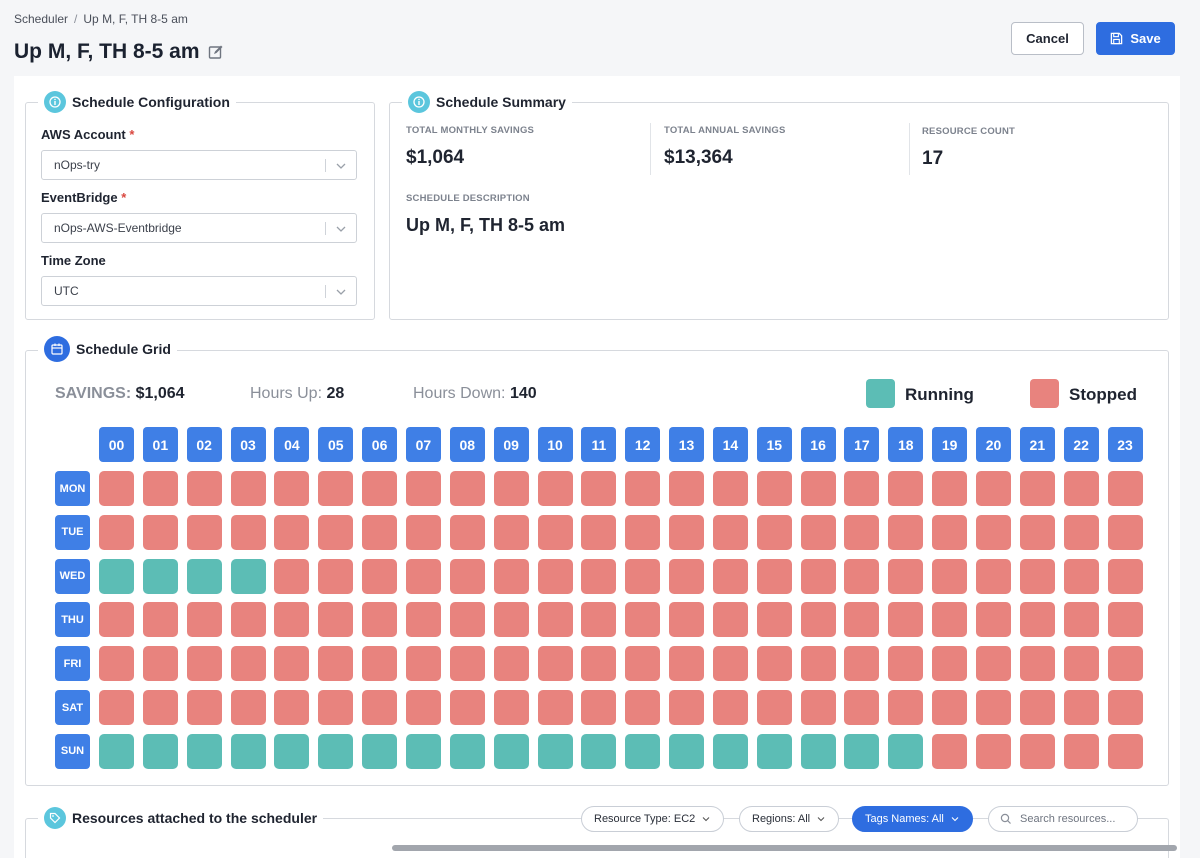 The width and height of the screenshot is (1200, 858). Describe the element at coordinates (1081, 664) in the screenshot. I see `grid-cell-fri-22-stopped` at that location.